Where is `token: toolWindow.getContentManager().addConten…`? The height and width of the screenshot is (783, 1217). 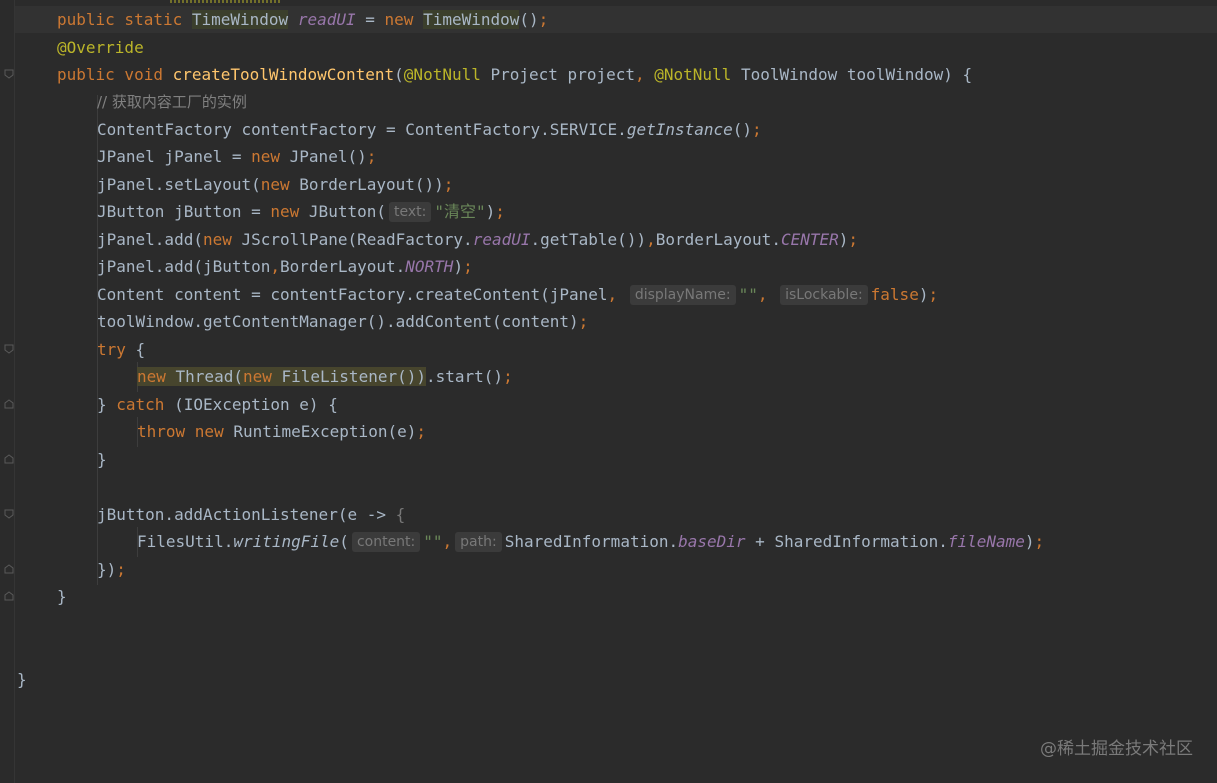 token: toolWindow.getContentManager().addConten… is located at coordinates (338, 321).